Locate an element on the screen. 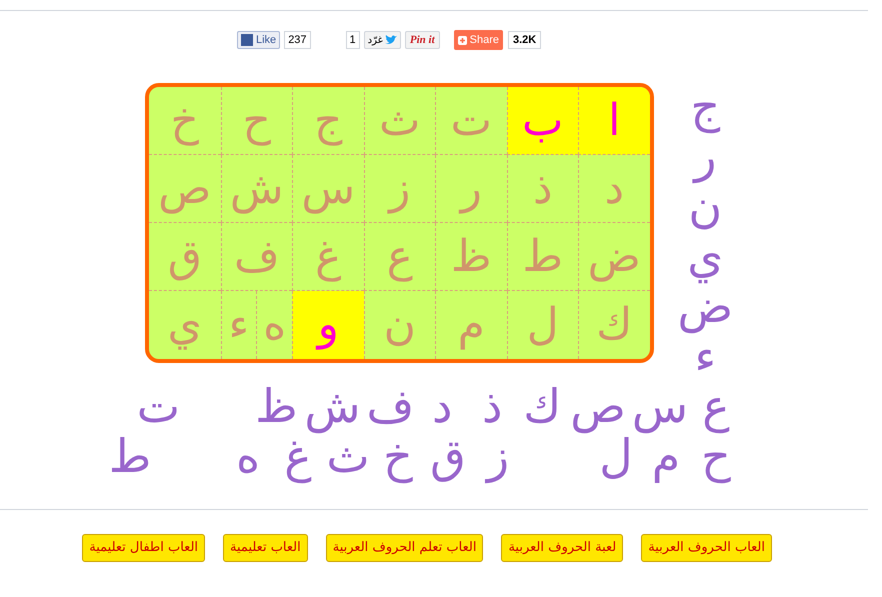  letter-piece: ش is located at coordinates (332, 406).